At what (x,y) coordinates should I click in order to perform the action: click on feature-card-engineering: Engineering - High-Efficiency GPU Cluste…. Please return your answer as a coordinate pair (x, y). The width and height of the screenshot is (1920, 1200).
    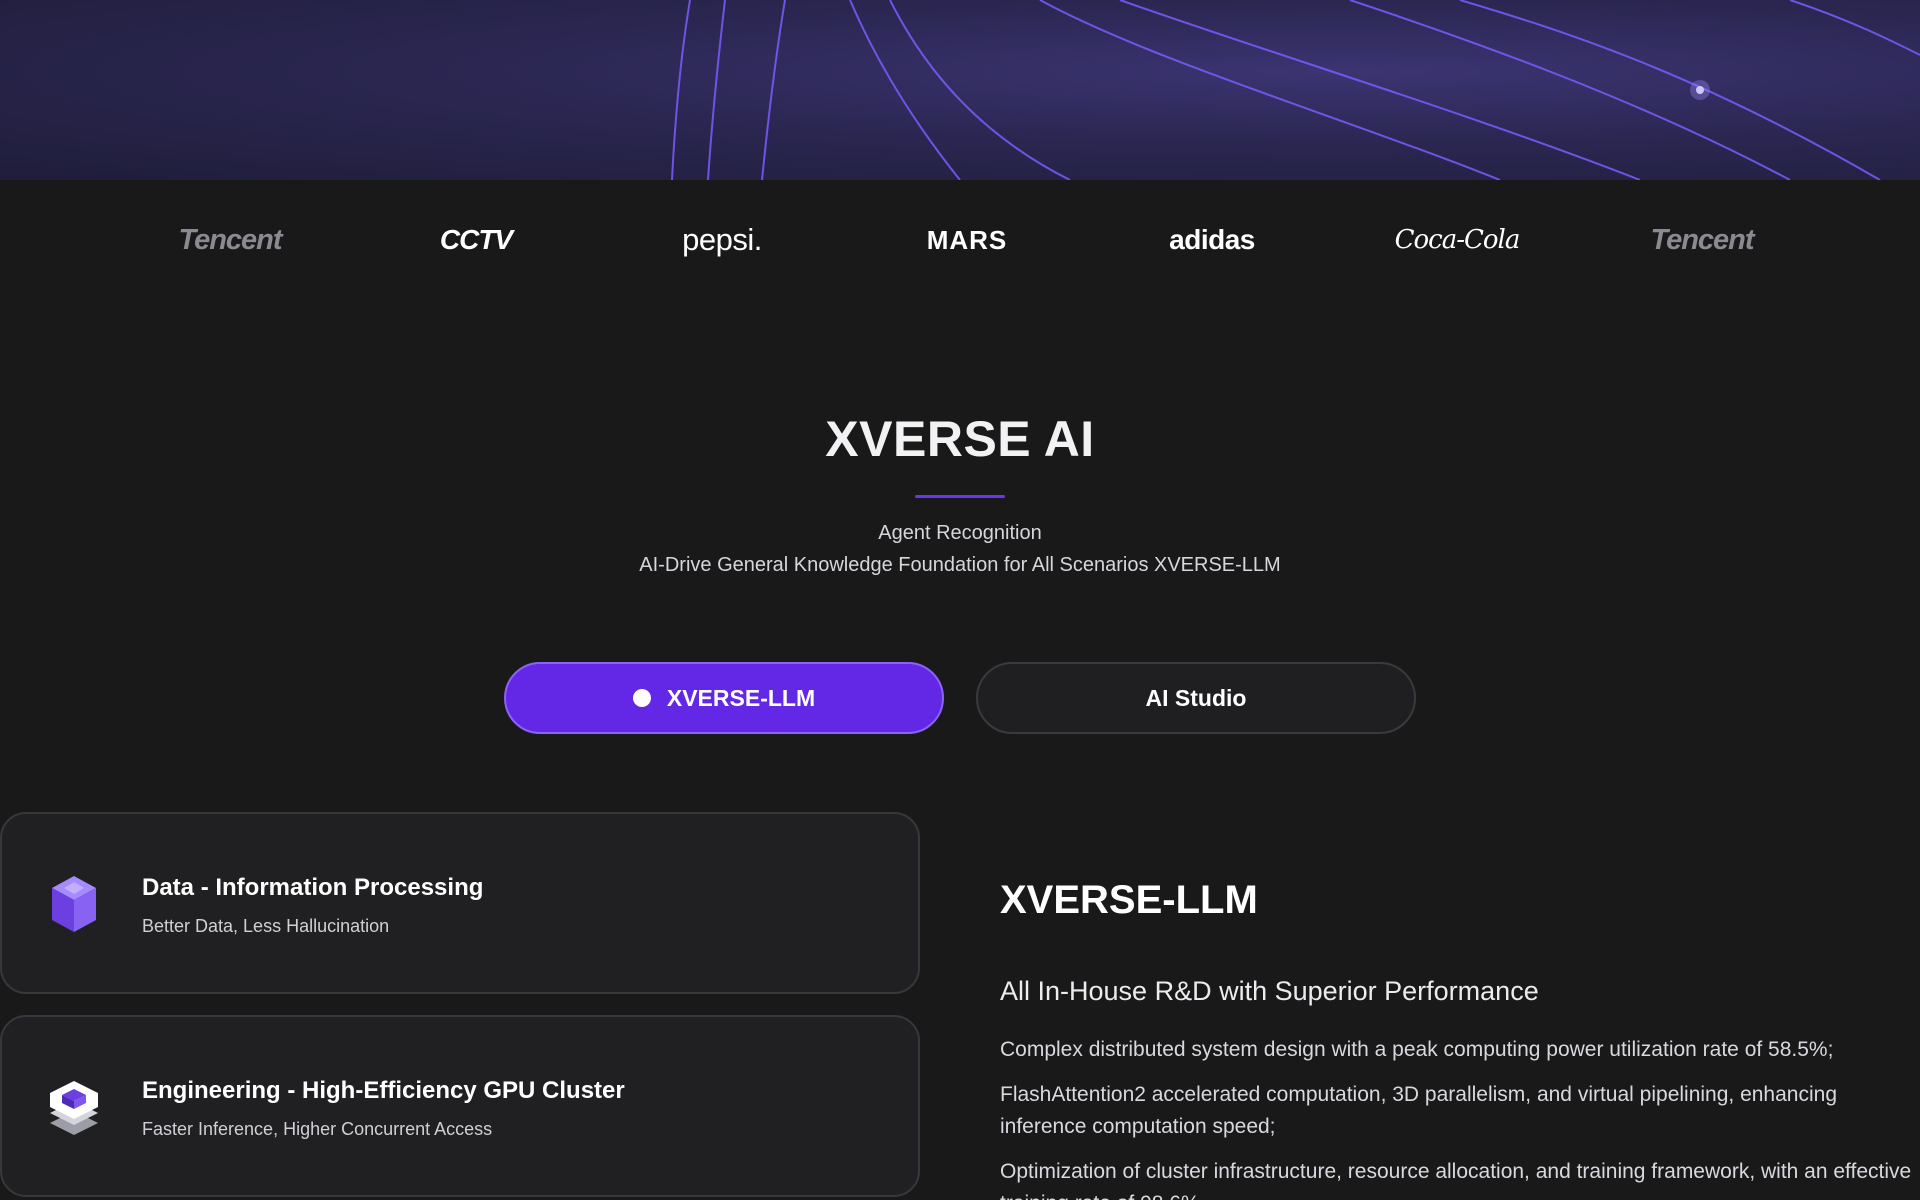
    Looking at the image, I should click on (460, 1106).